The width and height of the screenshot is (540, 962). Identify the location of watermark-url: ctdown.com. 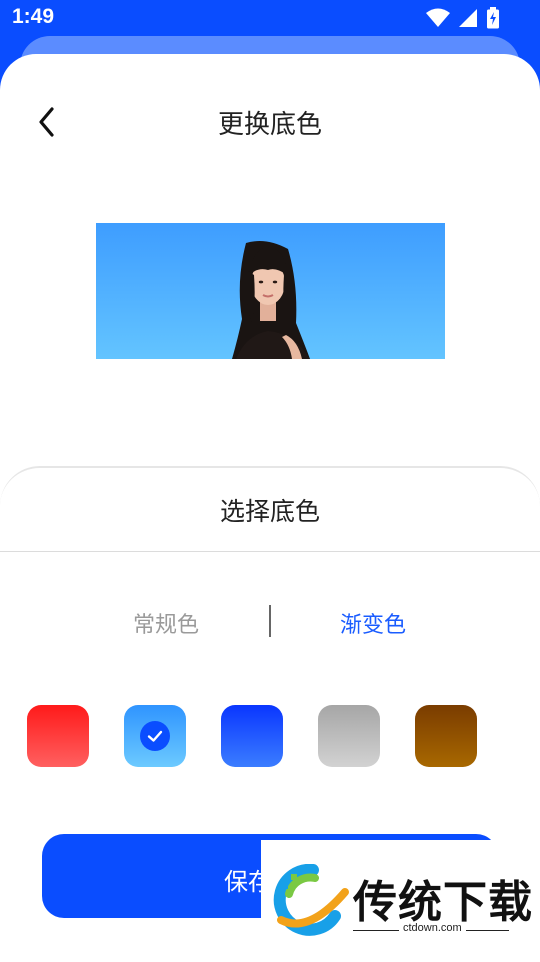
(432, 928).